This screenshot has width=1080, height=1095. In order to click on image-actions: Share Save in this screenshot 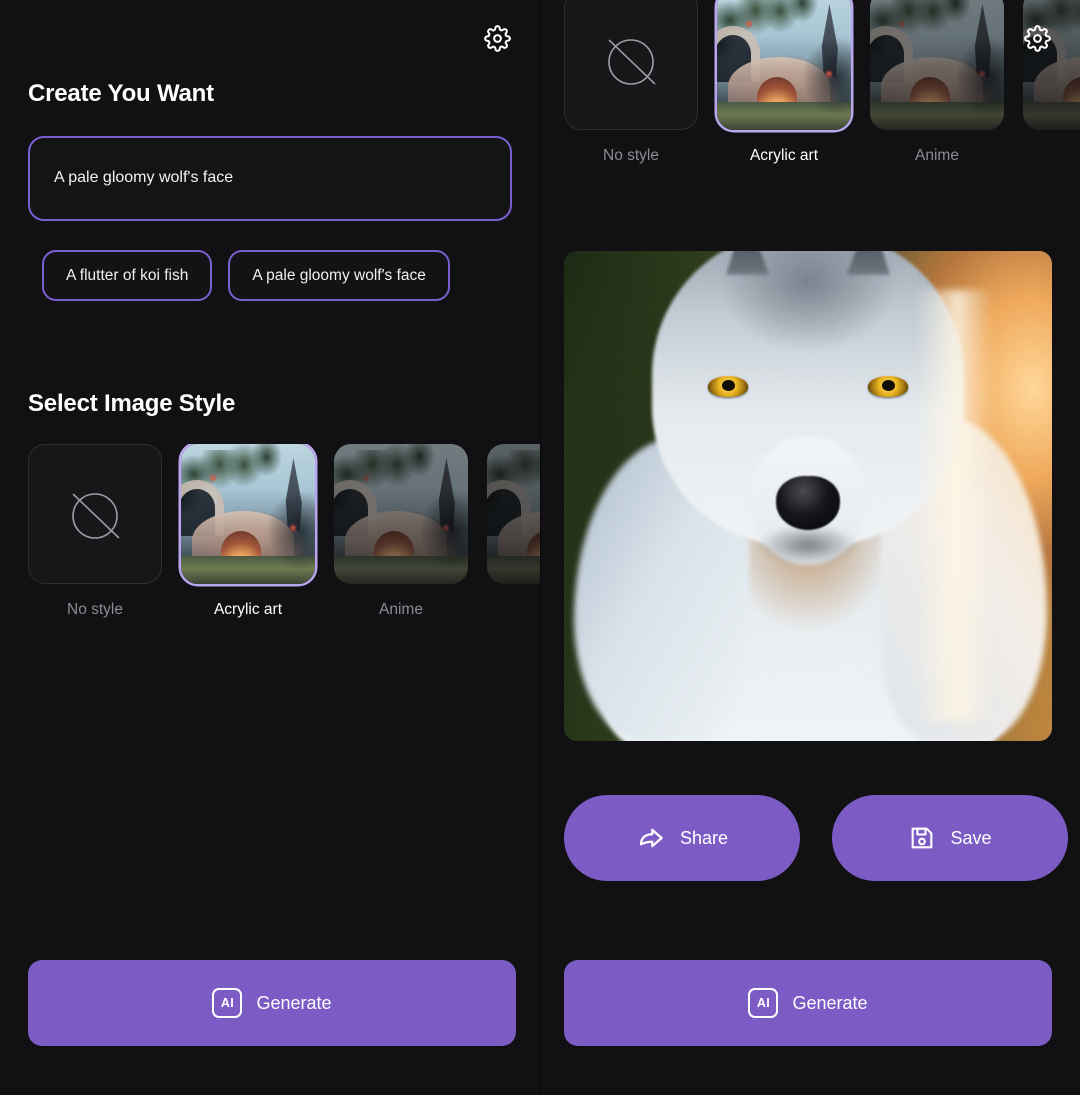, I will do `click(816, 838)`.